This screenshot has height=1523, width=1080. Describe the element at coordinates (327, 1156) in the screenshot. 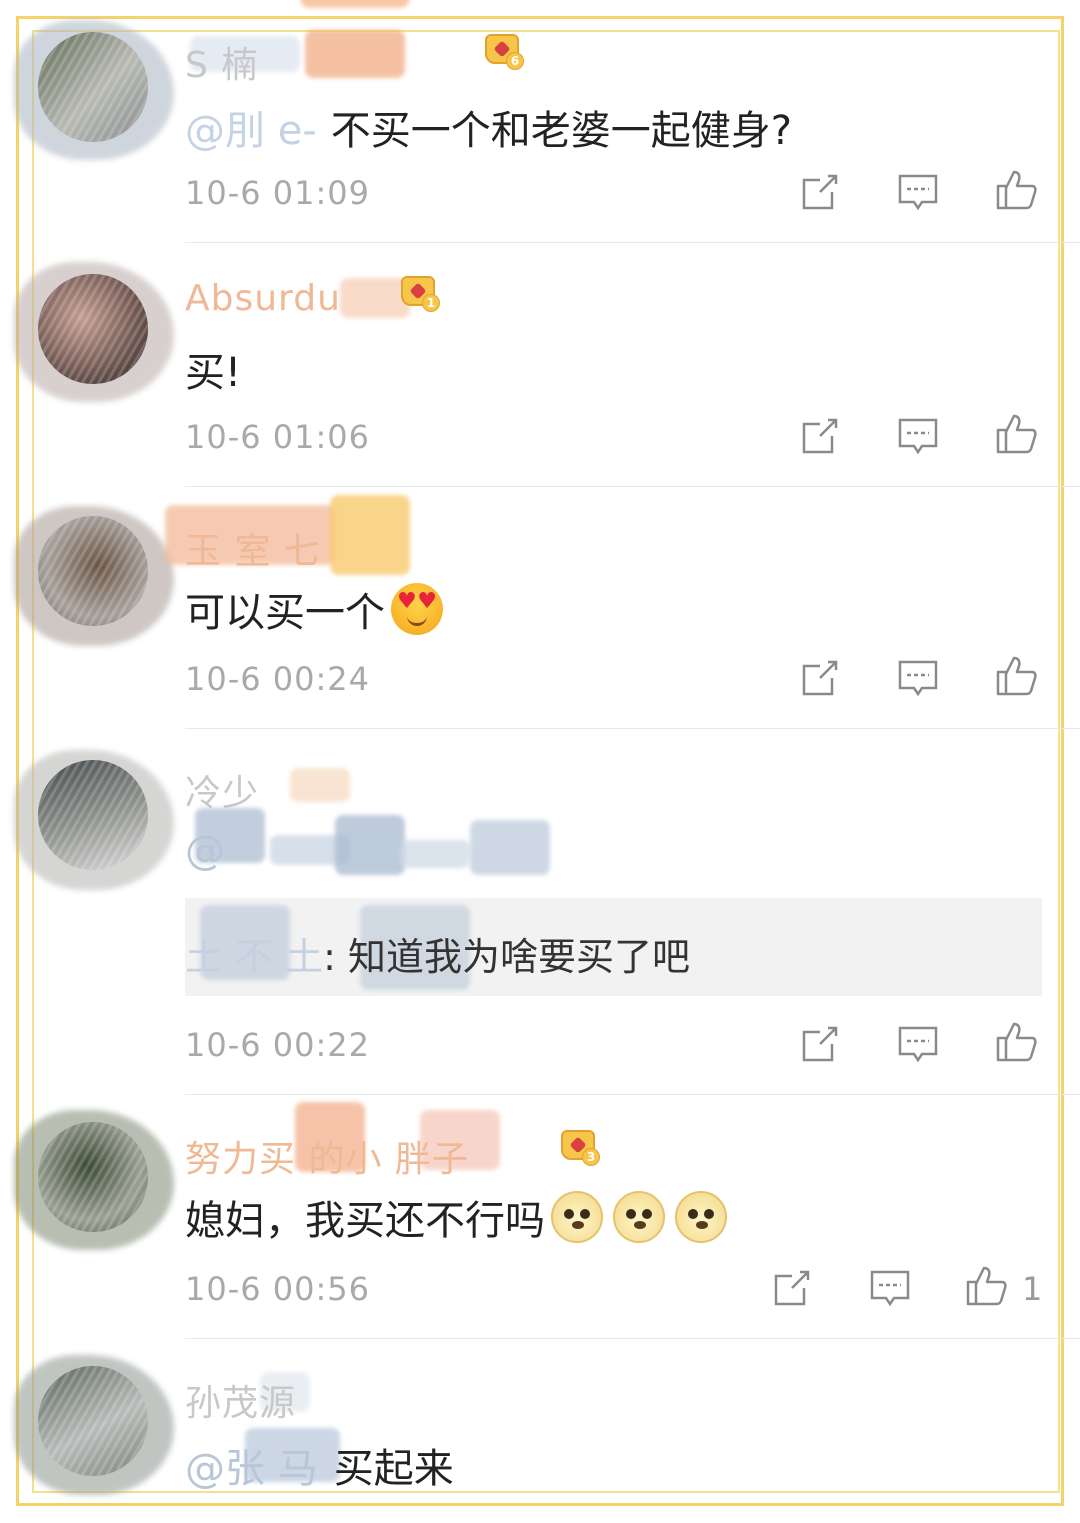

I see `commenter-name: 努力买 的小 胖子` at that location.